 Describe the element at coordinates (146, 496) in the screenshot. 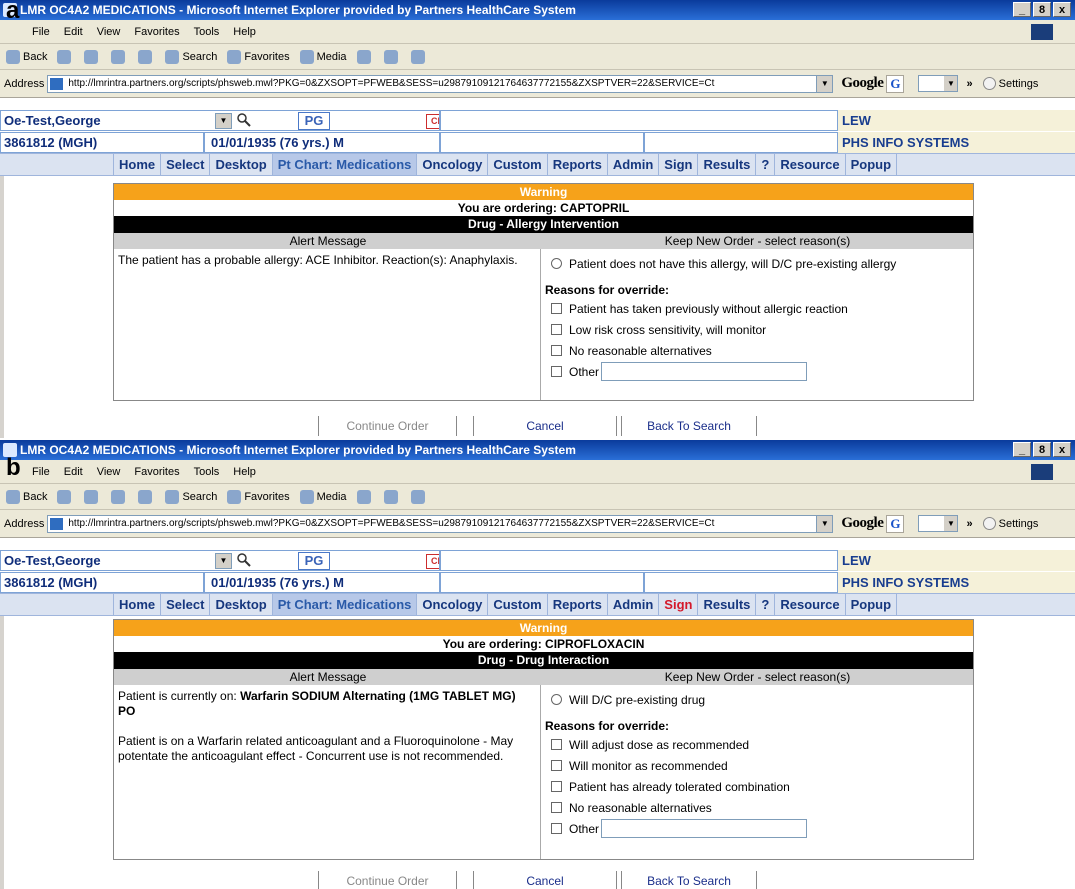

I see `home-button` at that location.